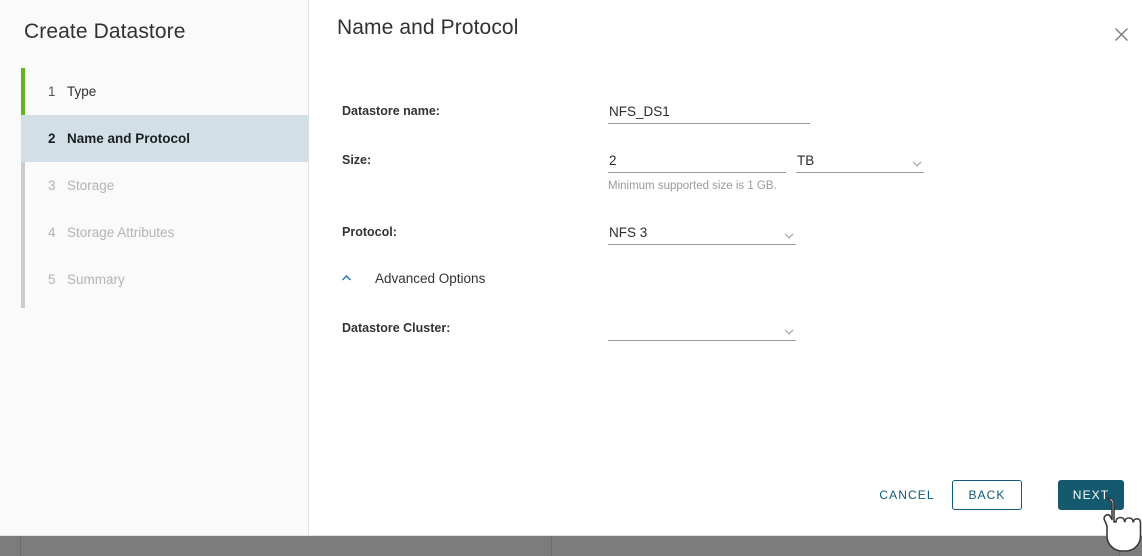 This screenshot has width=1142, height=556. I want to click on datastore-name-label: Datastore name:, so click(391, 111).